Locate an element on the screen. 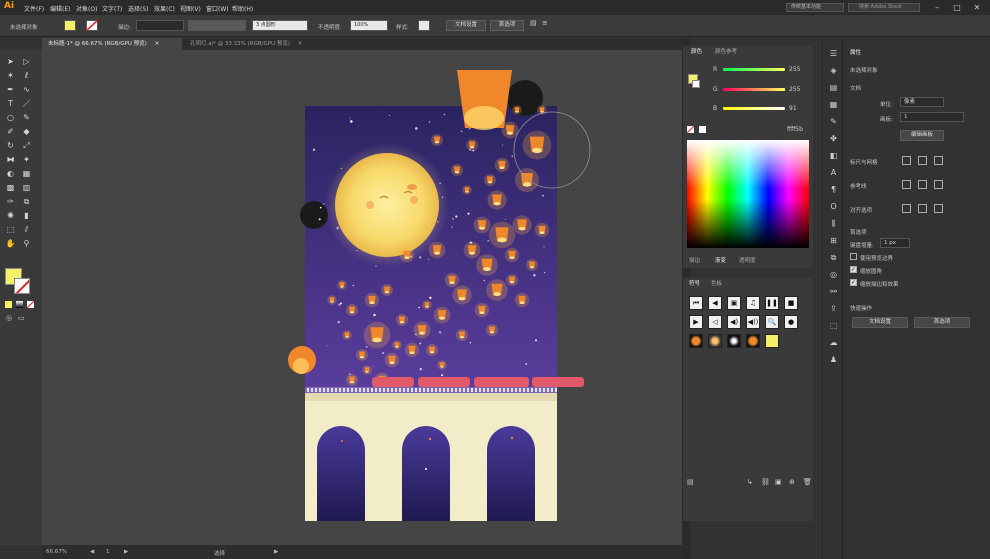  workspace-switcher: 传统基本功能 is located at coordinates (815, 7).